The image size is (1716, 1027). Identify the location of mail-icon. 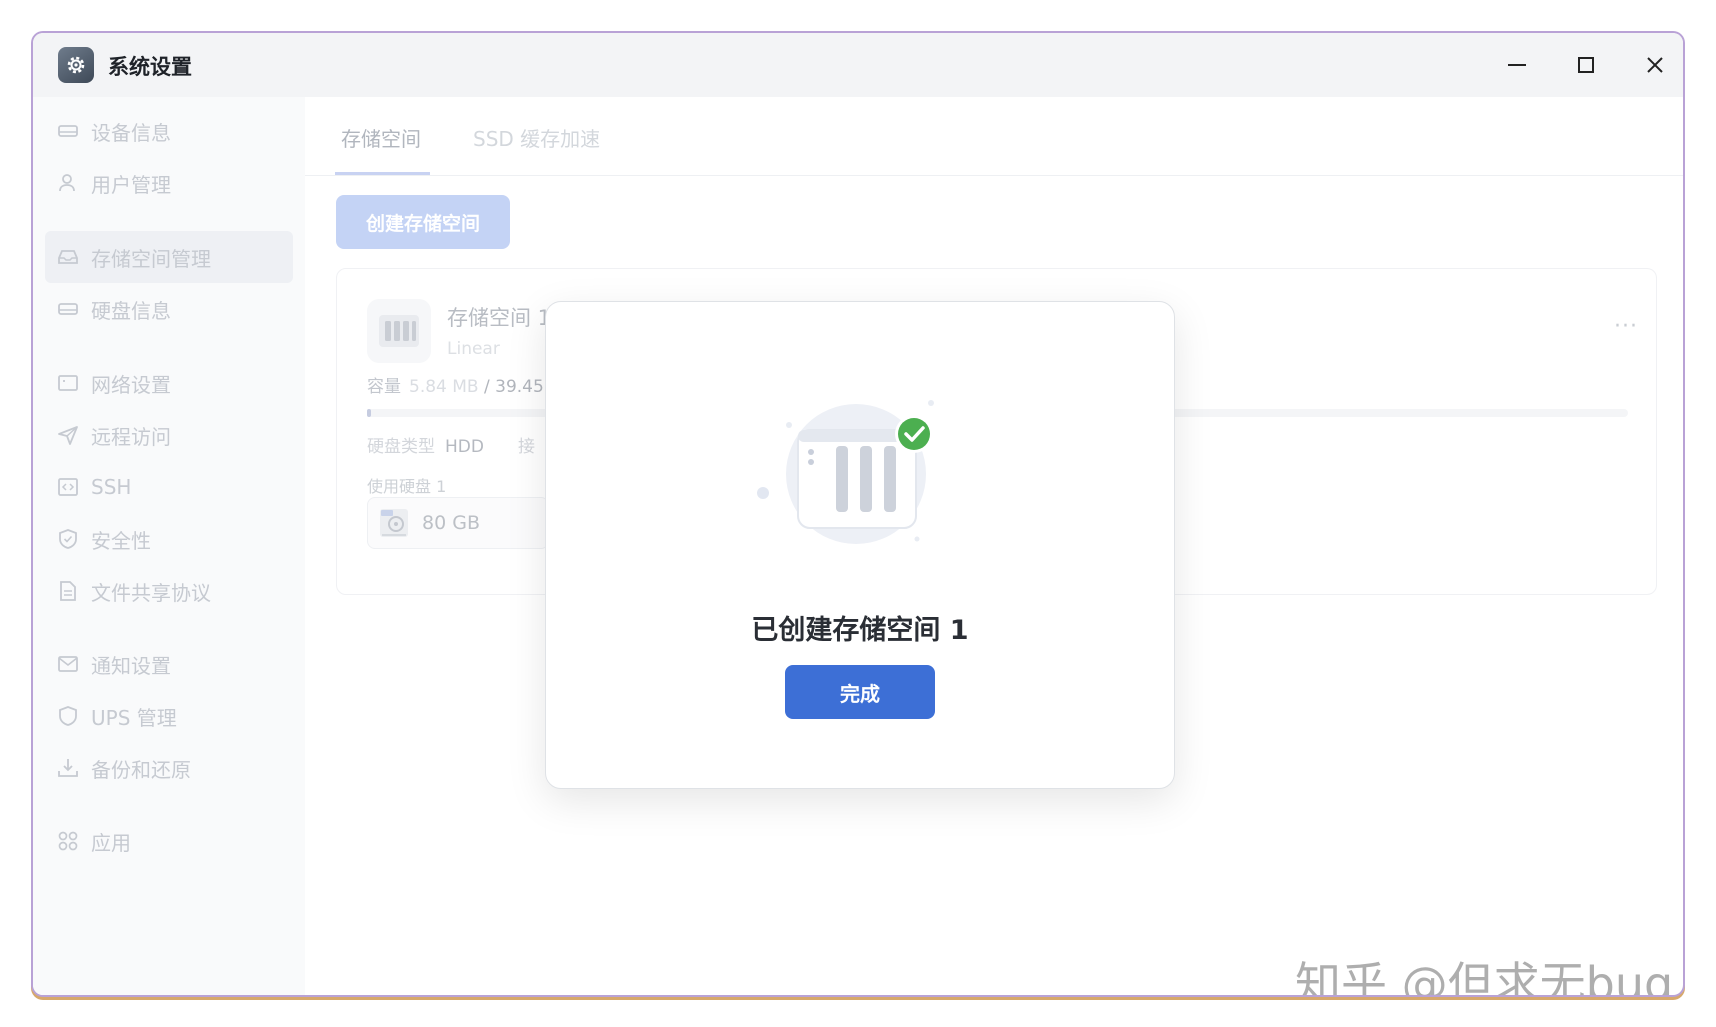
(68, 664).